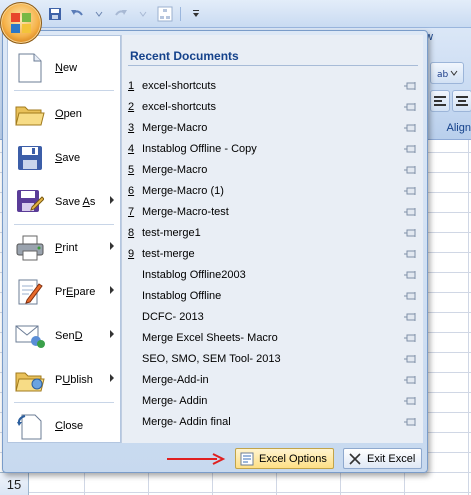 The height and width of the screenshot is (495, 471). What do you see at coordinates (273, 338) in the screenshot?
I see `recent-document-item: Merge Excel Sheets- Macro` at bounding box center [273, 338].